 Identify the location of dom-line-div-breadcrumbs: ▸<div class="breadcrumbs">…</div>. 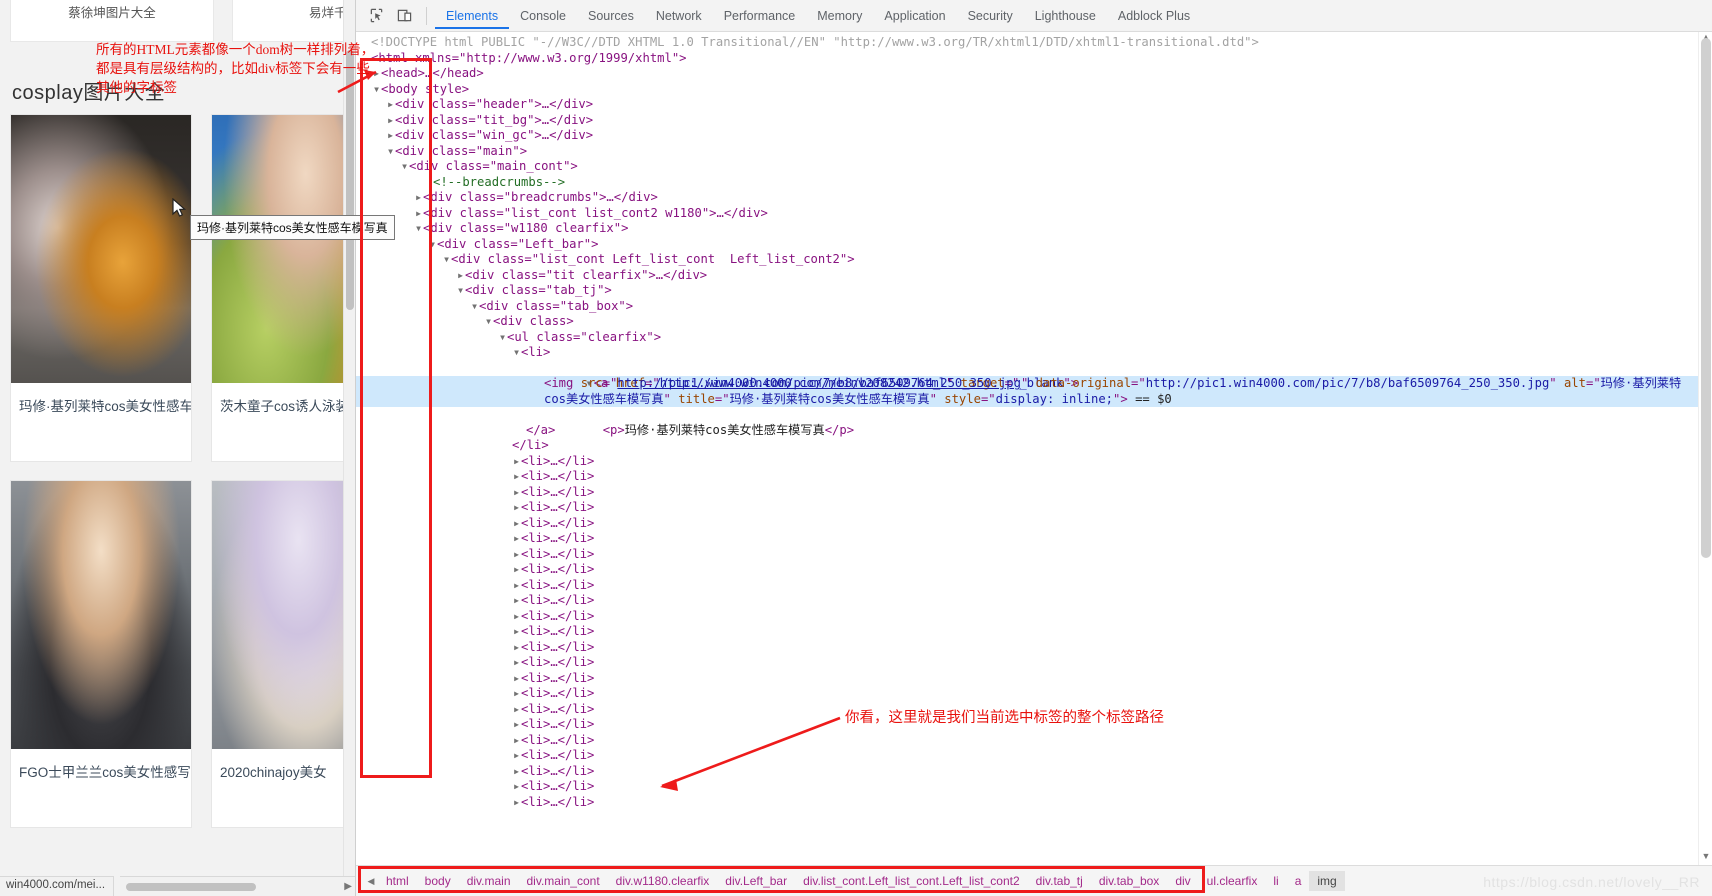
(1027, 198).